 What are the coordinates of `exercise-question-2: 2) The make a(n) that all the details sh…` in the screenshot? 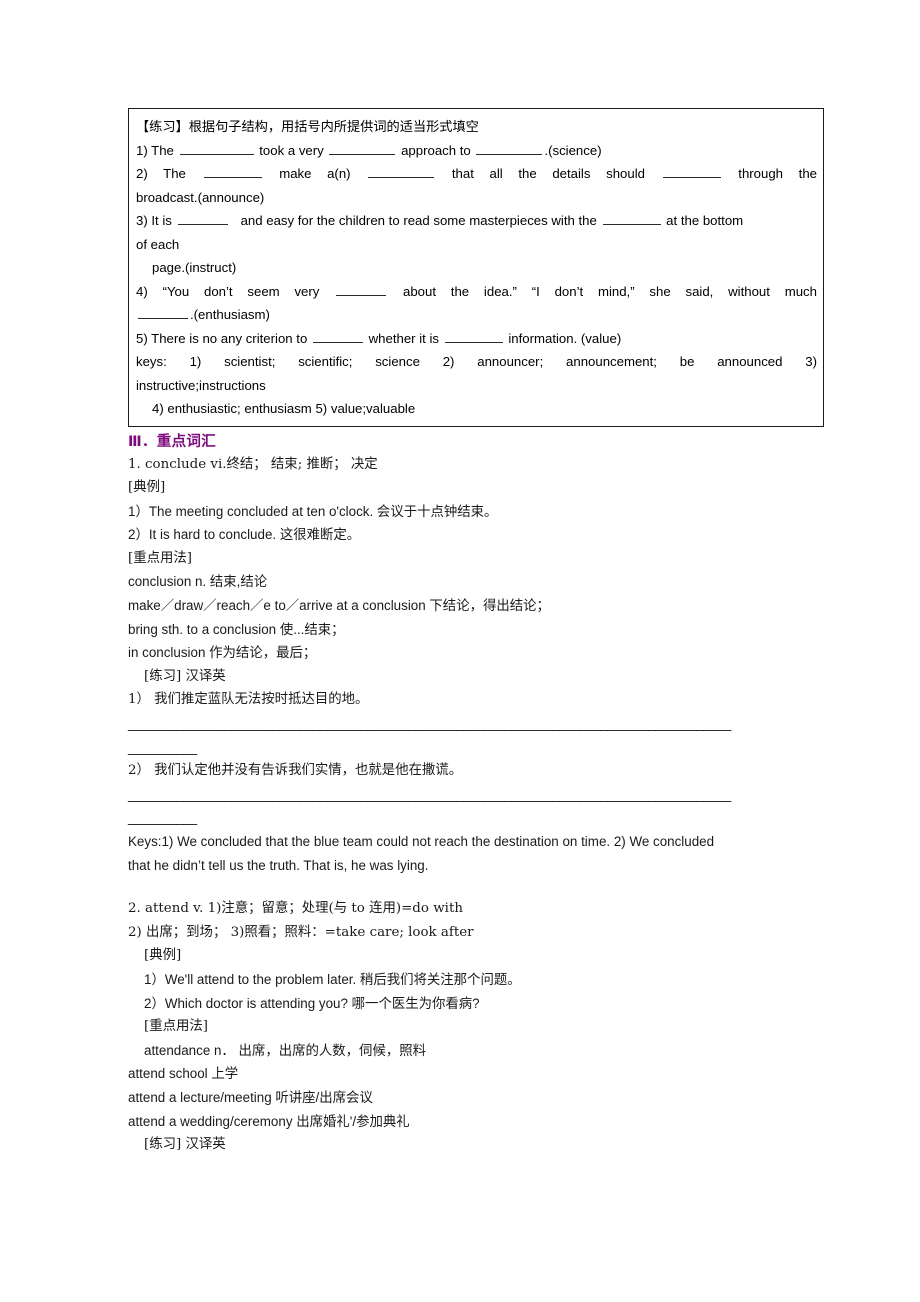 It's located at (476, 174).